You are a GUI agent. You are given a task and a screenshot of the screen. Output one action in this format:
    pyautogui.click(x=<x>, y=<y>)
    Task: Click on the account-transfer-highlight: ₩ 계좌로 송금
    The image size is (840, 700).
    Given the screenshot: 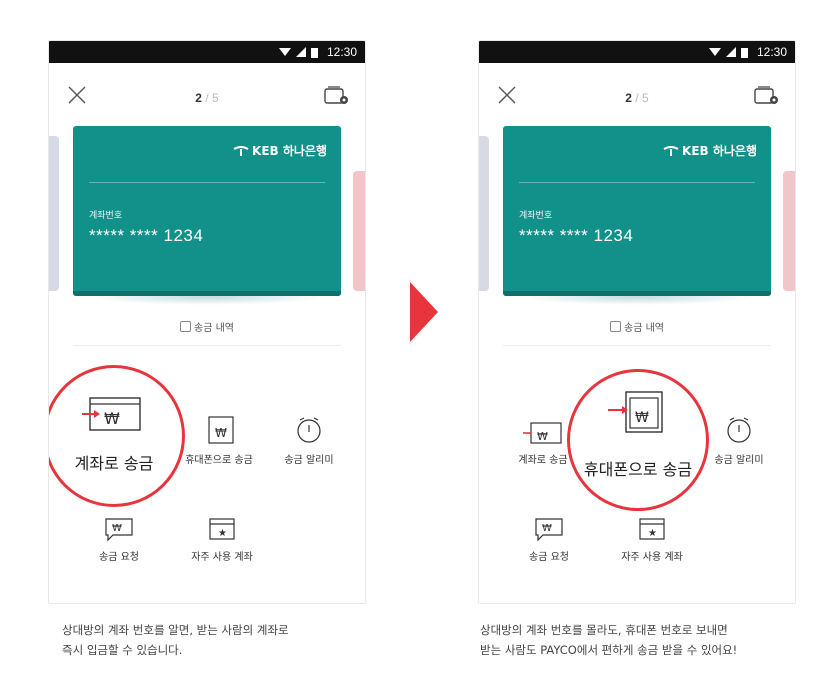 What is the action you would take?
    pyautogui.click(x=117, y=436)
    